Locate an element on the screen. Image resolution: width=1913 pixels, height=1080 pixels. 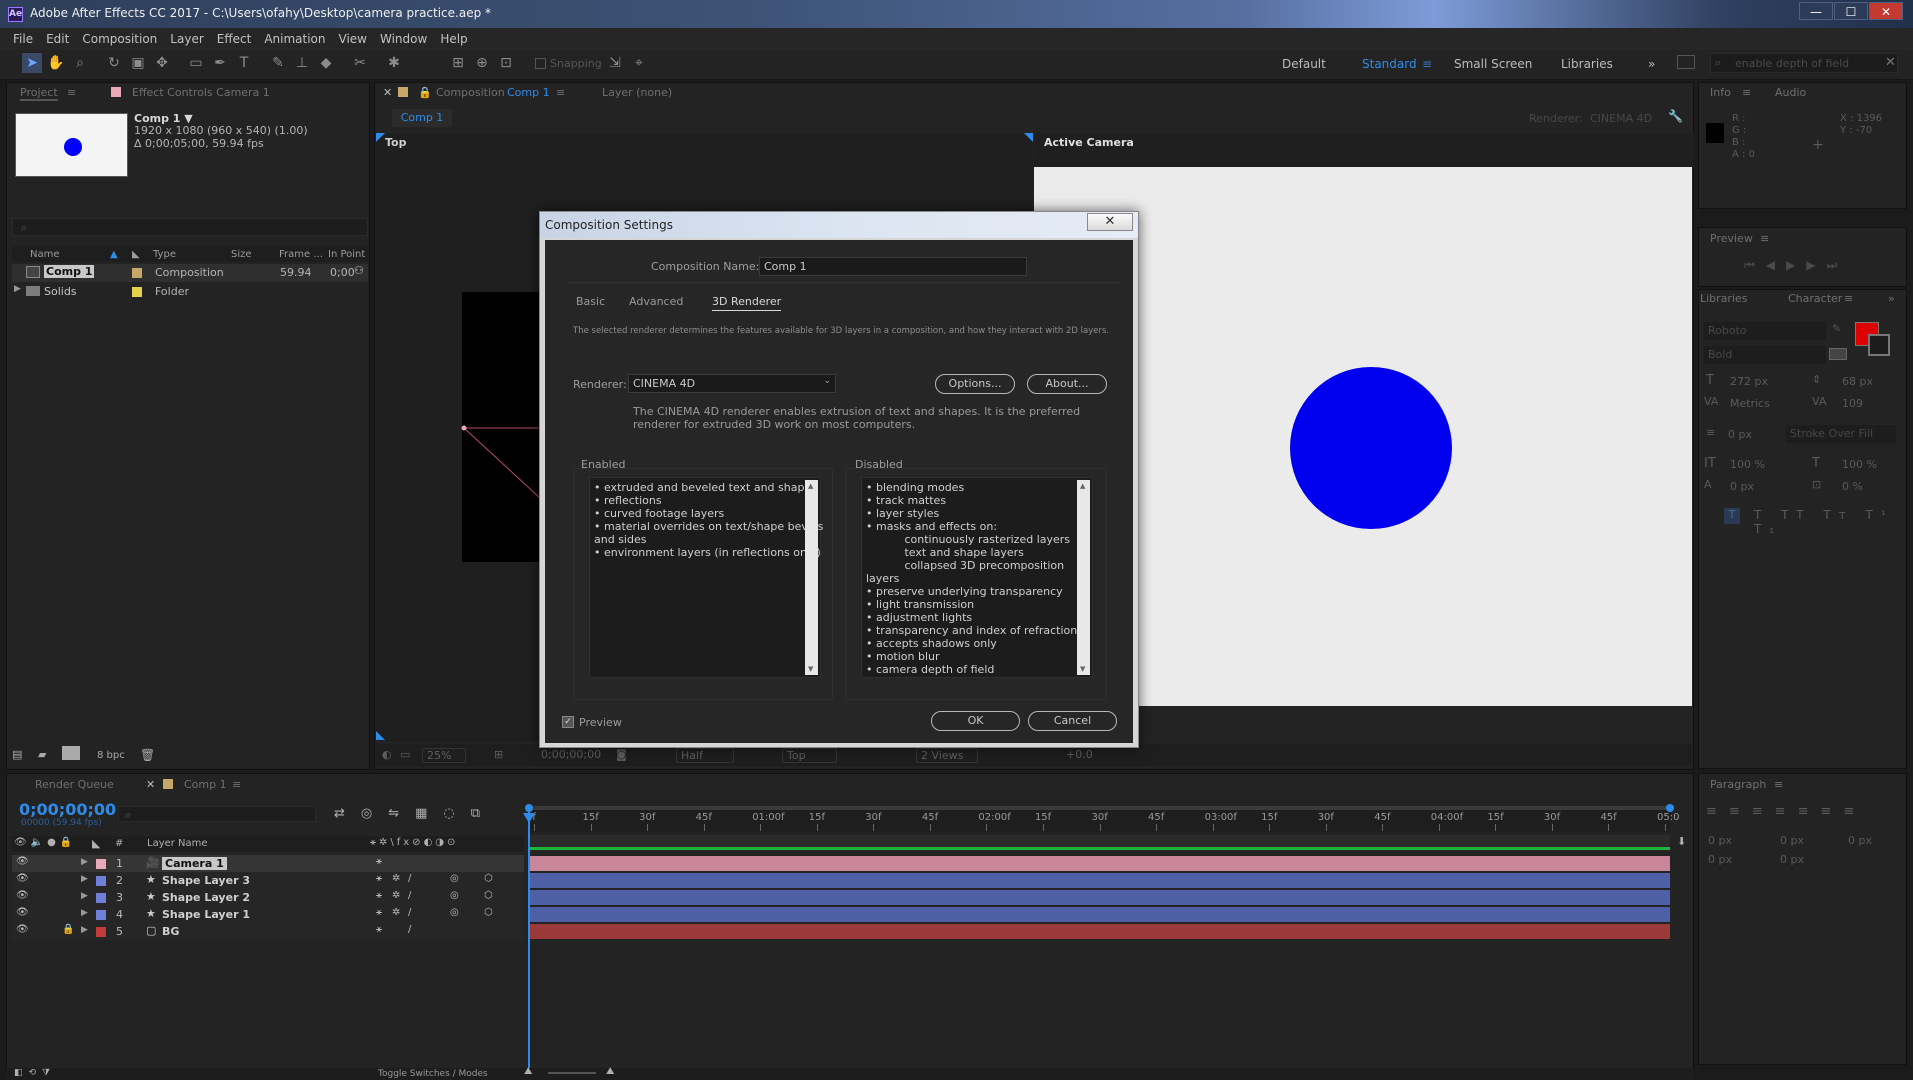
playhead is located at coordinates (529, 937).